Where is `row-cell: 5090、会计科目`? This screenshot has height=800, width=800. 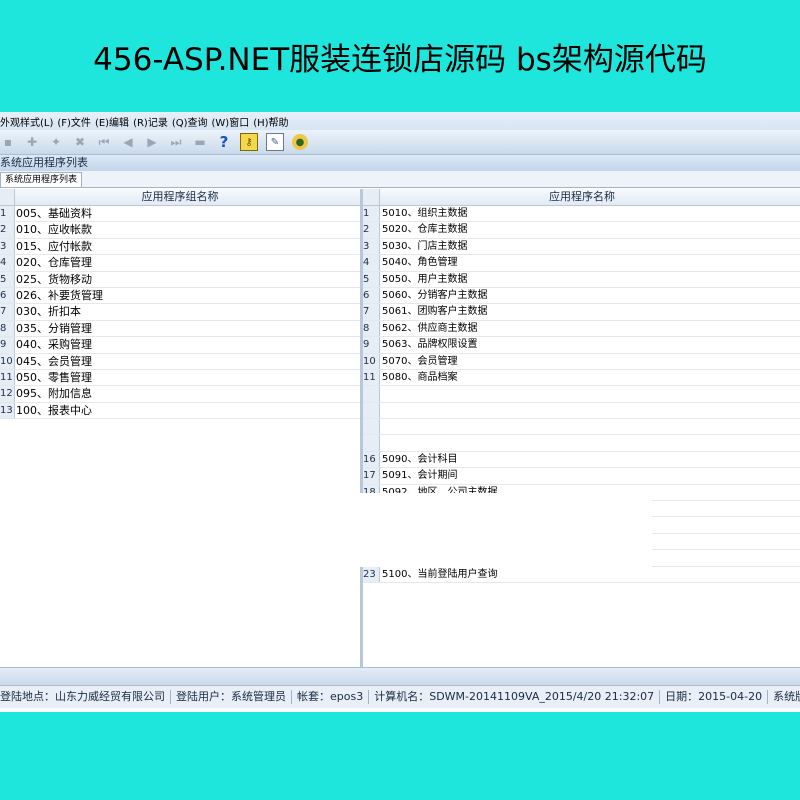 row-cell: 5090、会计科目 is located at coordinates (419, 459).